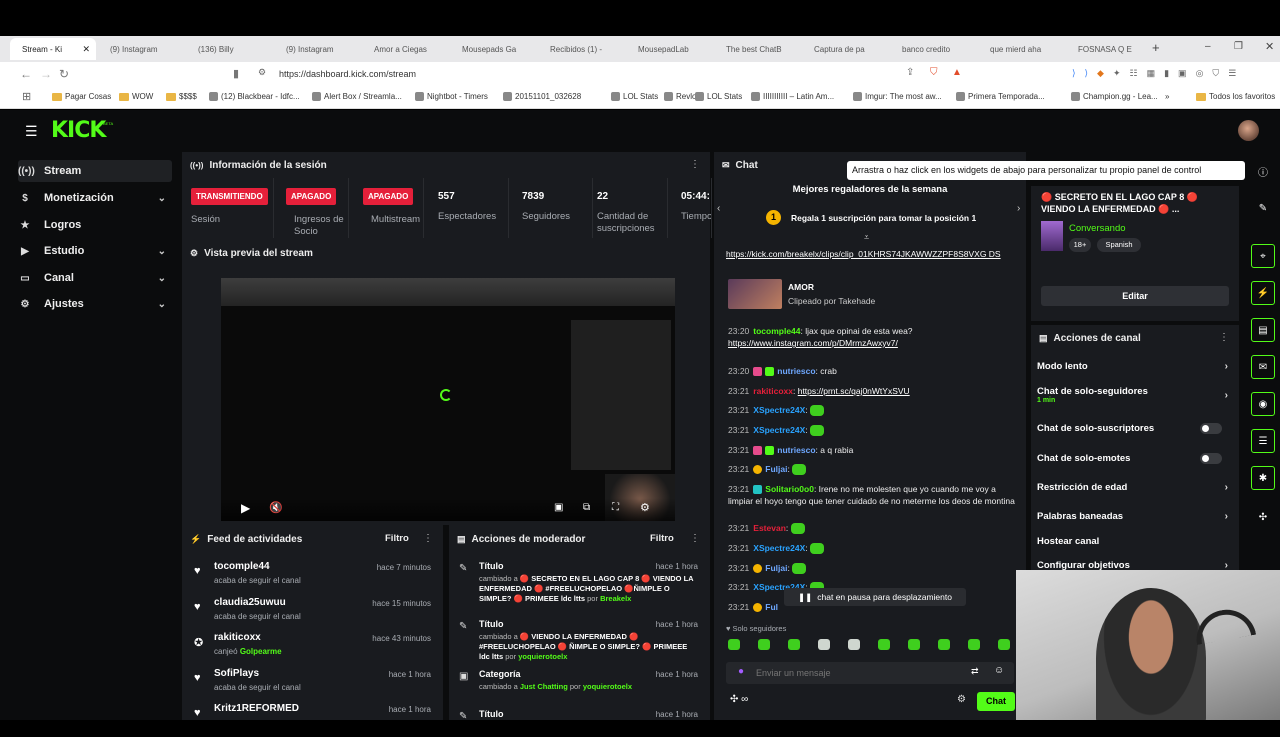 The height and width of the screenshot is (737, 1280). Describe the element at coordinates (1263, 256) in the screenshot. I see `scan-icon: ⌖` at that location.